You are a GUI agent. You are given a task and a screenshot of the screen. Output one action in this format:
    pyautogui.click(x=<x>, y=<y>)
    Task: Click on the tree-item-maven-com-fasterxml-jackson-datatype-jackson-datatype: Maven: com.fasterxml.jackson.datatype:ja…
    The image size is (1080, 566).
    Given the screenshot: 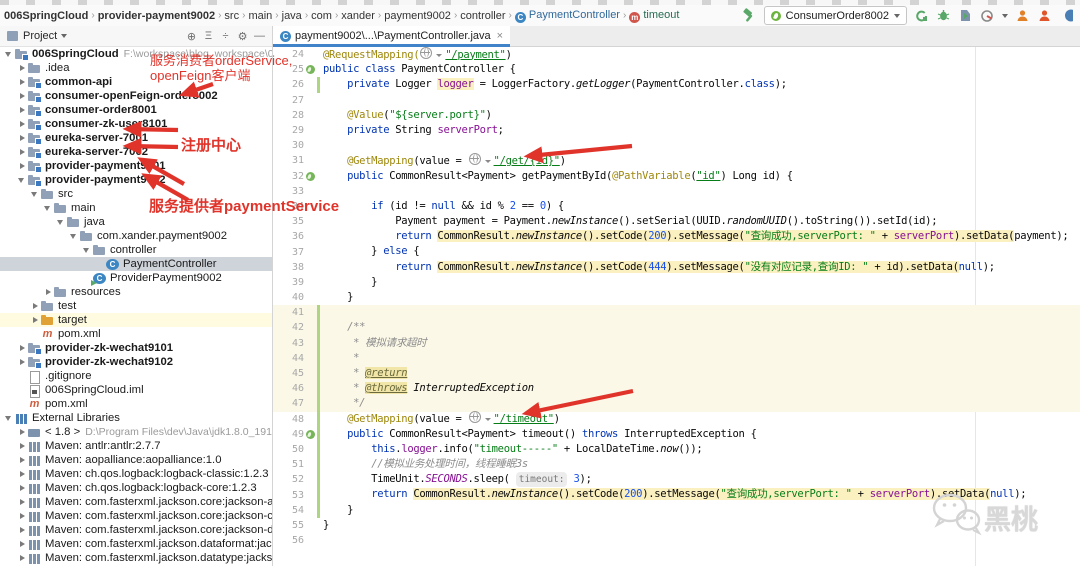 What is the action you would take?
    pyautogui.click(x=136, y=558)
    